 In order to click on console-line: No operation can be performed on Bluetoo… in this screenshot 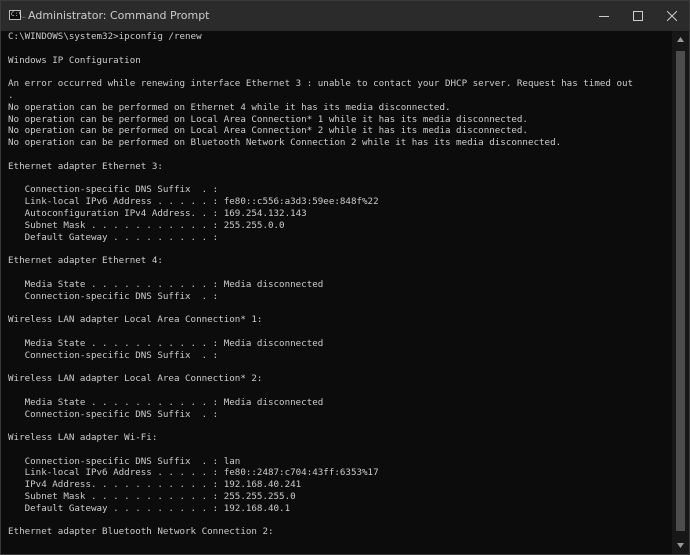, I will do `click(285, 143)`.